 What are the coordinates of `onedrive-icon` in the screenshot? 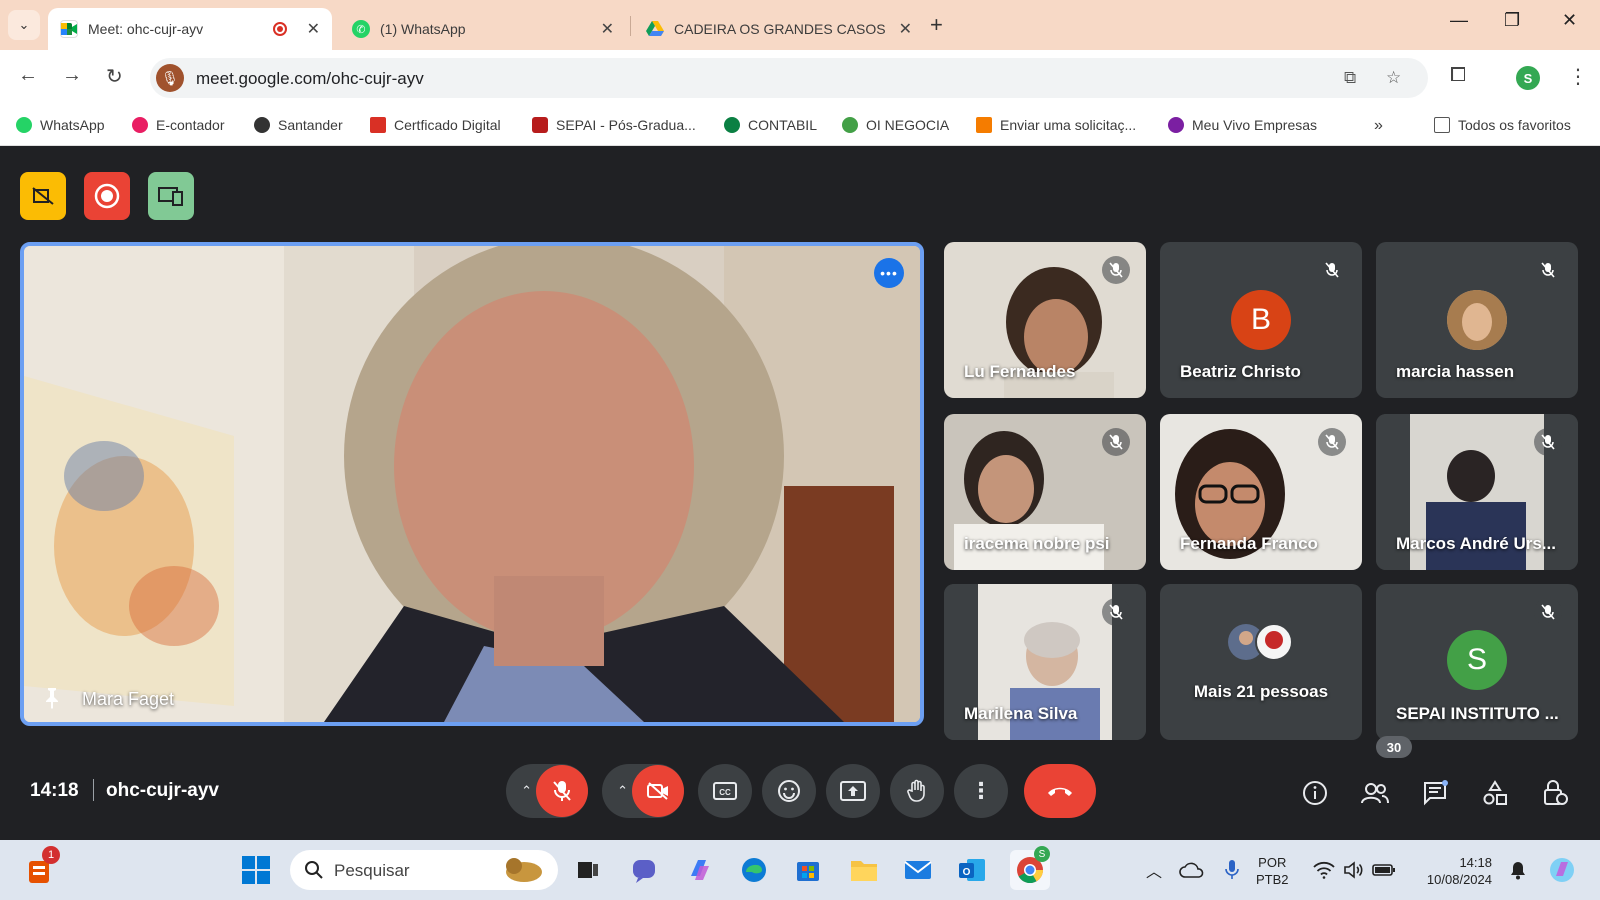 It's located at (1192, 870).